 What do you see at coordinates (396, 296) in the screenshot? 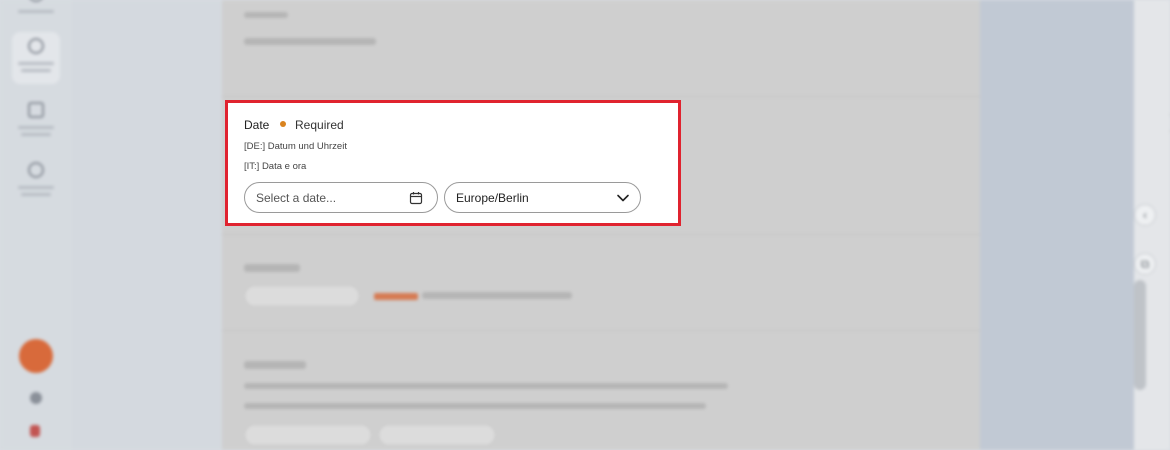
I see `blurred-badge` at bounding box center [396, 296].